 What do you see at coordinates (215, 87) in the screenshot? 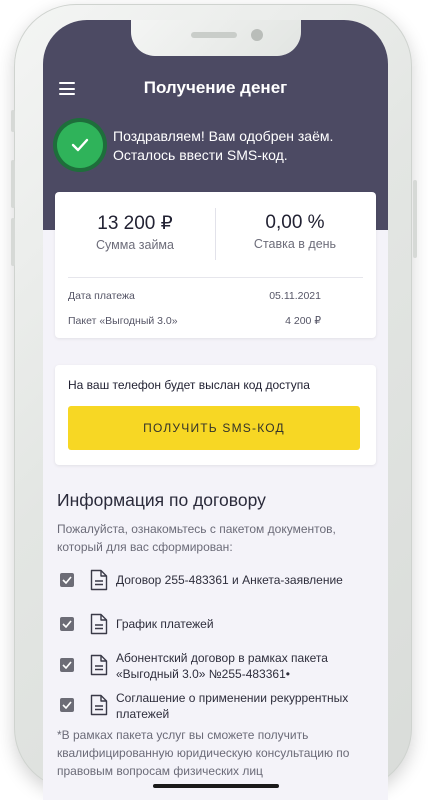
I see `page-title: Получение денег` at bounding box center [215, 87].